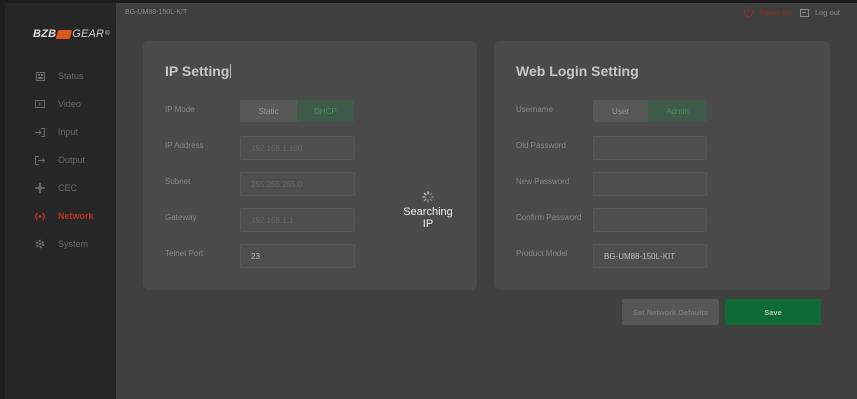 This screenshot has width=857, height=399. I want to click on telnet-port-label: Telnet Port, so click(184, 253).